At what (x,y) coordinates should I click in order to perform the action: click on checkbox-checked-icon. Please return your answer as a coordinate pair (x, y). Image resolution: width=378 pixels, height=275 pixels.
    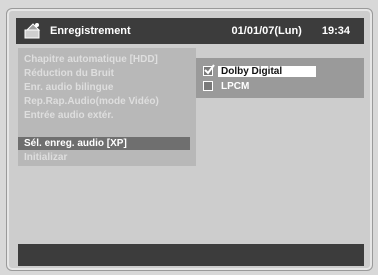
    Looking at the image, I should click on (209, 70).